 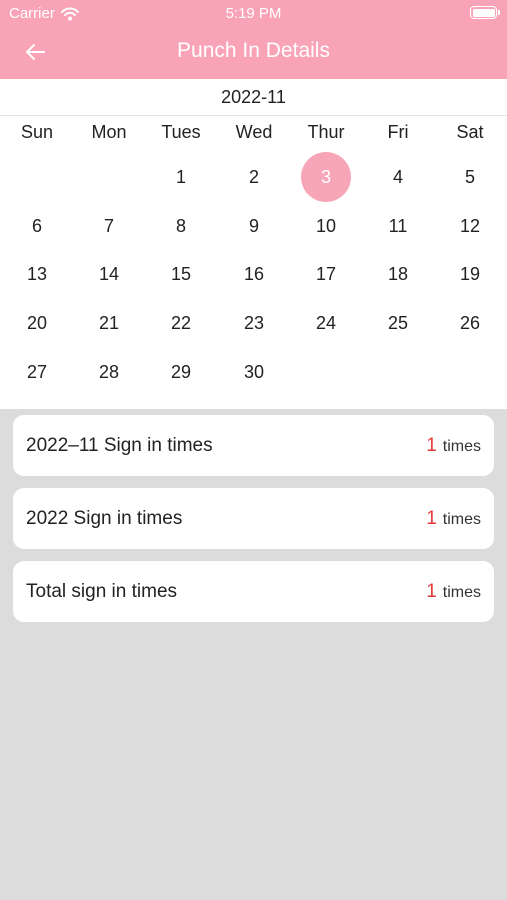 What do you see at coordinates (254, 177) in the screenshot?
I see `calendar-day: 2` at bounding box center [254, 177].